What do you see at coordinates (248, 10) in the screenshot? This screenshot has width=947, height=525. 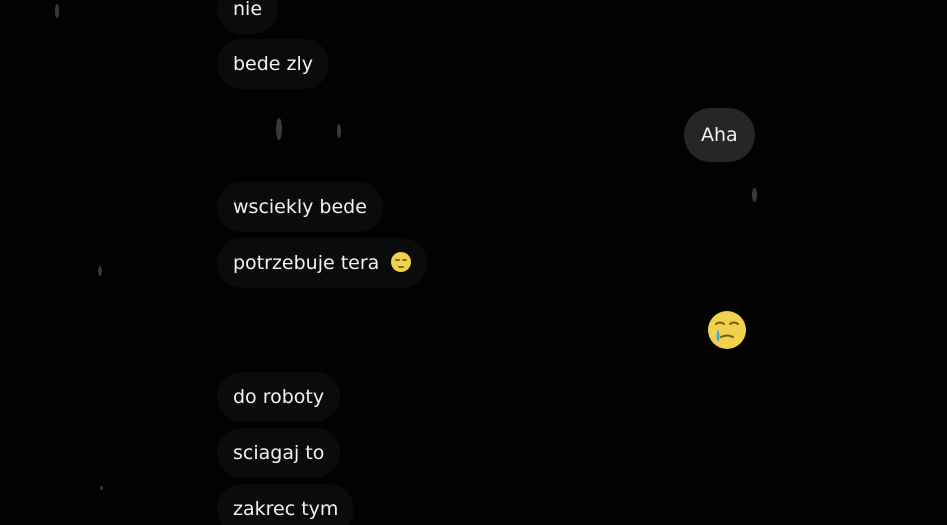 I see `message-text: nie` at bounding box center [248, 10].